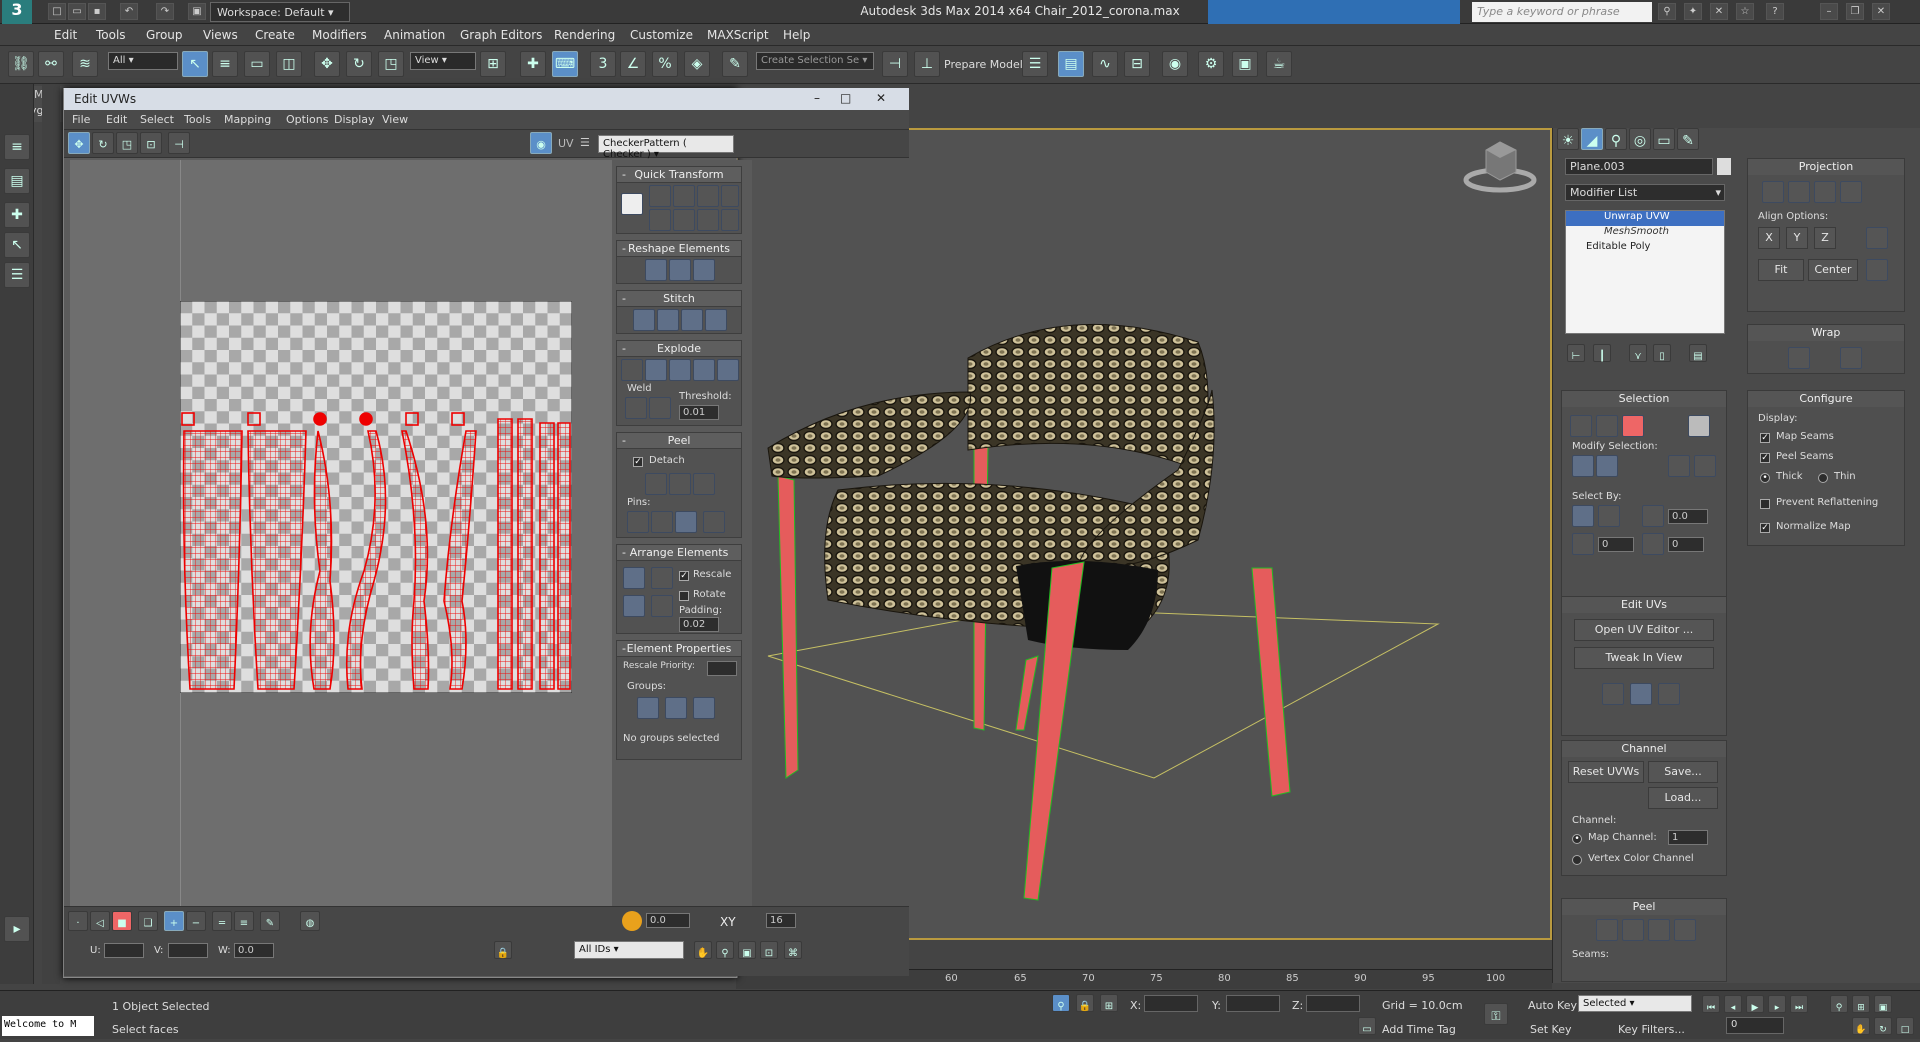 The width and height of the screenshot is (1920, 1042). Describe the element at coordinates (1826, 333) in the screenshot. I see `wrap-header: Wrap` at that location.